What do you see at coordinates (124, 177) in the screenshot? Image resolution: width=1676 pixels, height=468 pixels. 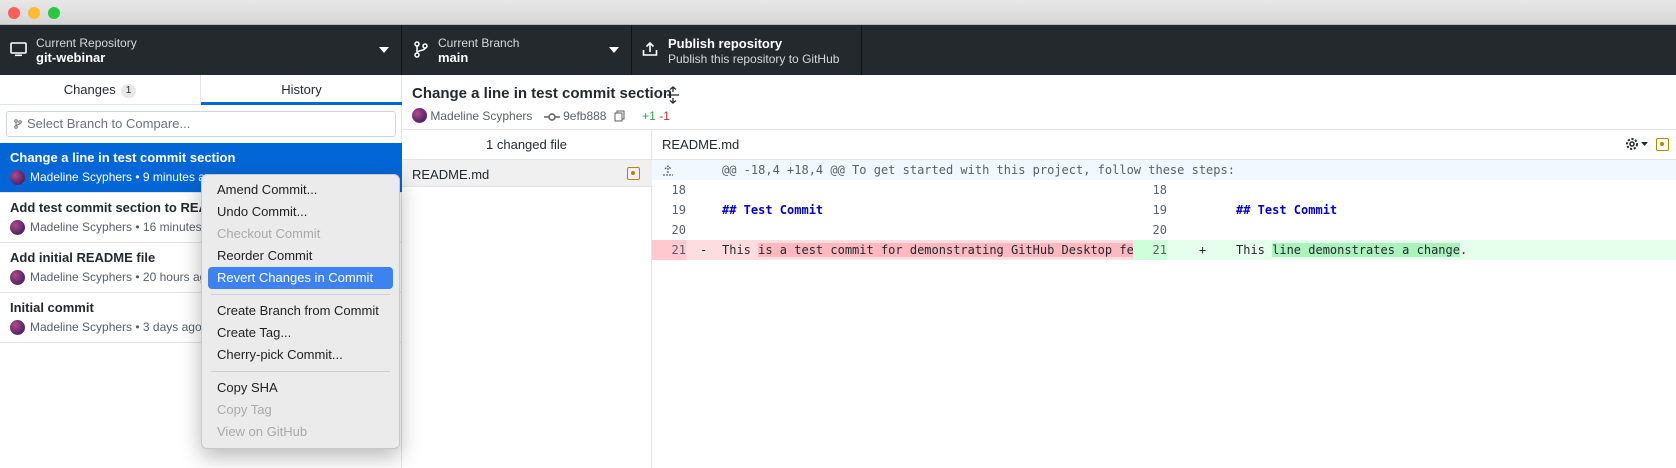 I see `commit-meta: Madeline Scyphers • 9 minutes ago` at bounding box center [124, 177].